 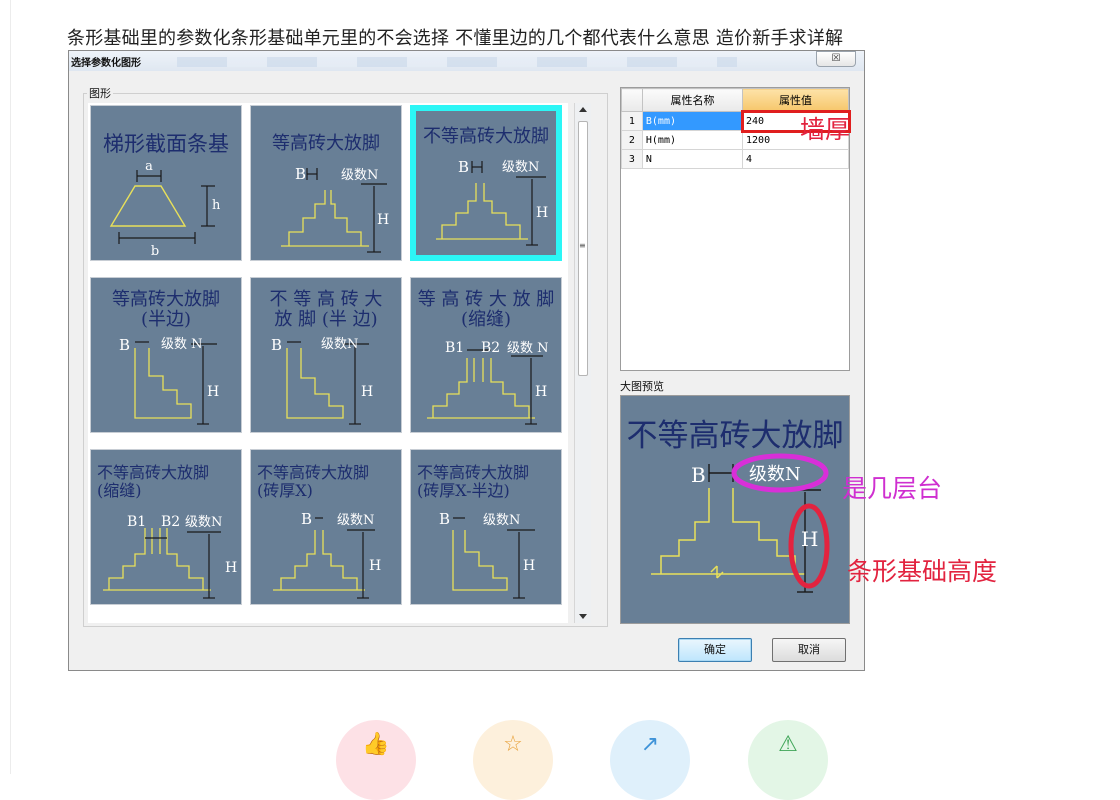 I want to click on joint-footing-diagram: B1 B2 级数N H, so click(x=170, y=556).